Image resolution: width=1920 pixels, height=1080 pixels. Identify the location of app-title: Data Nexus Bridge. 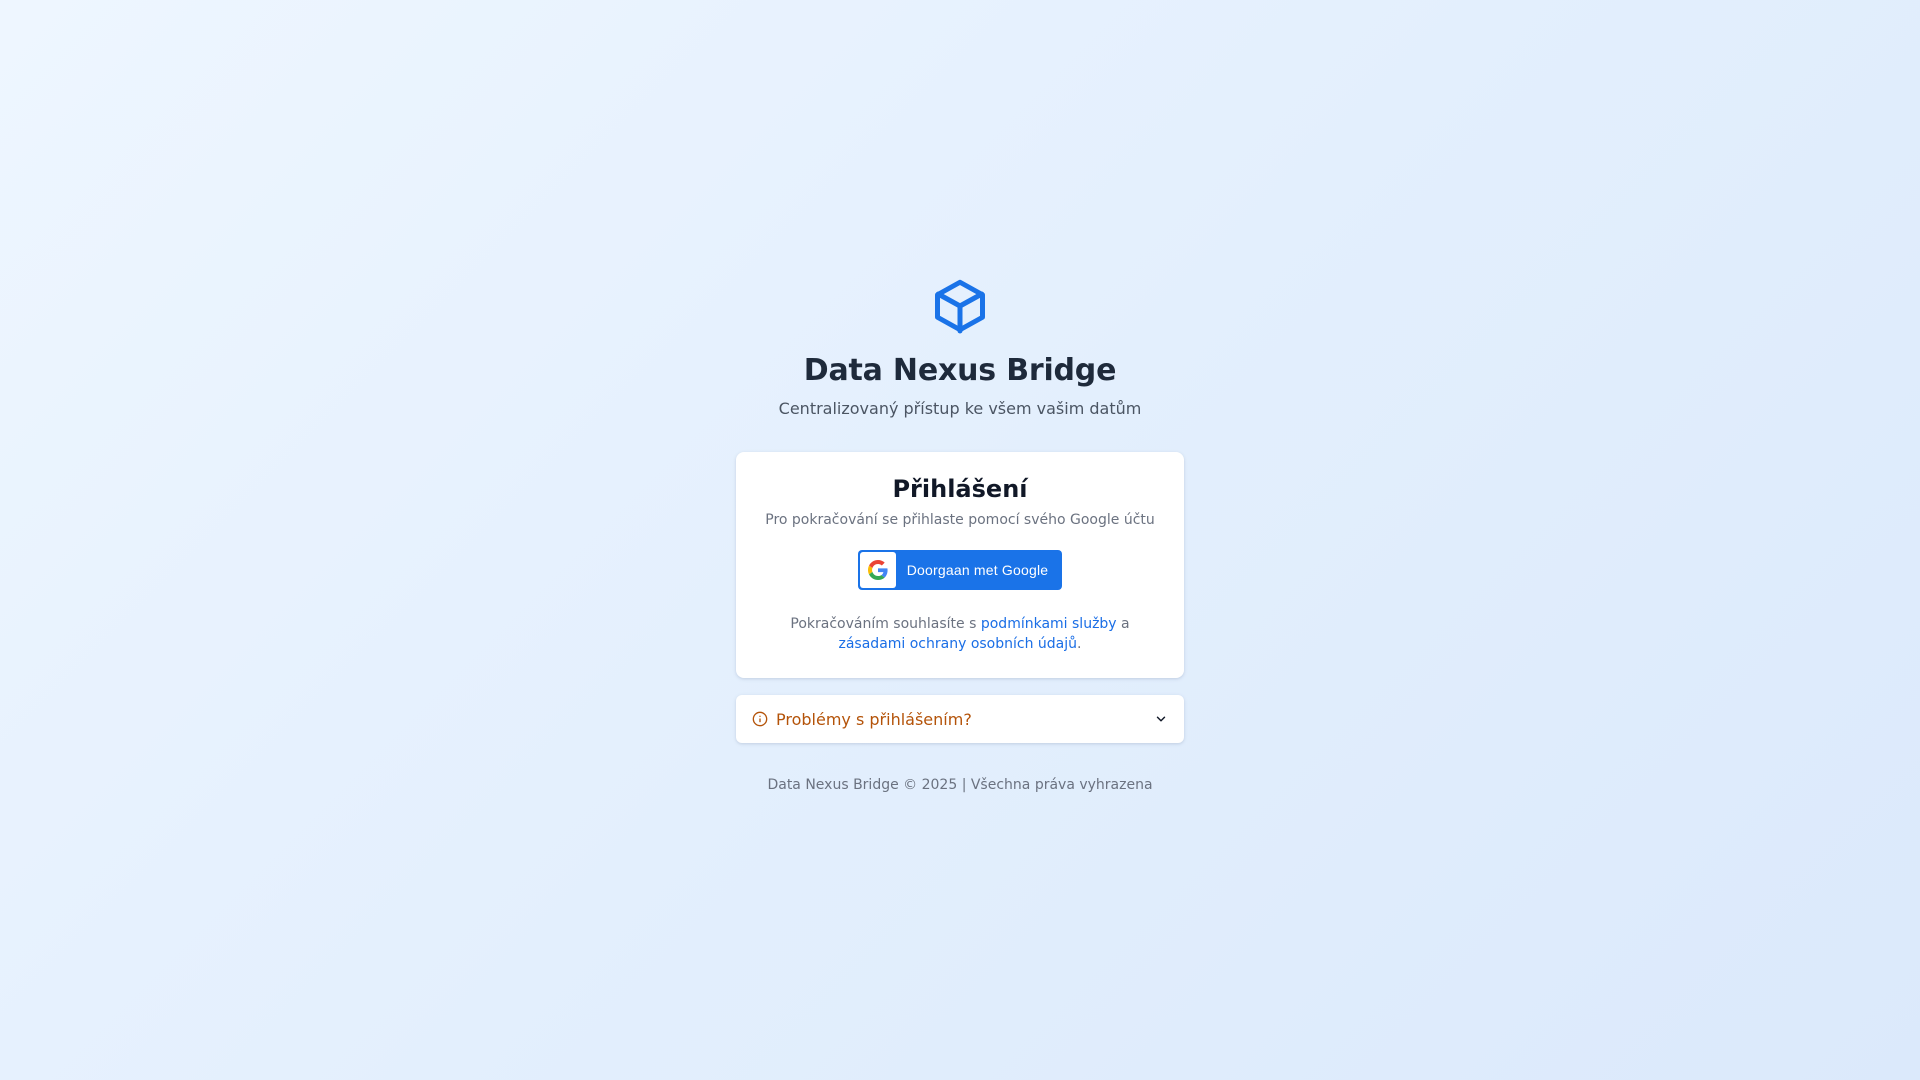
(960, 370).